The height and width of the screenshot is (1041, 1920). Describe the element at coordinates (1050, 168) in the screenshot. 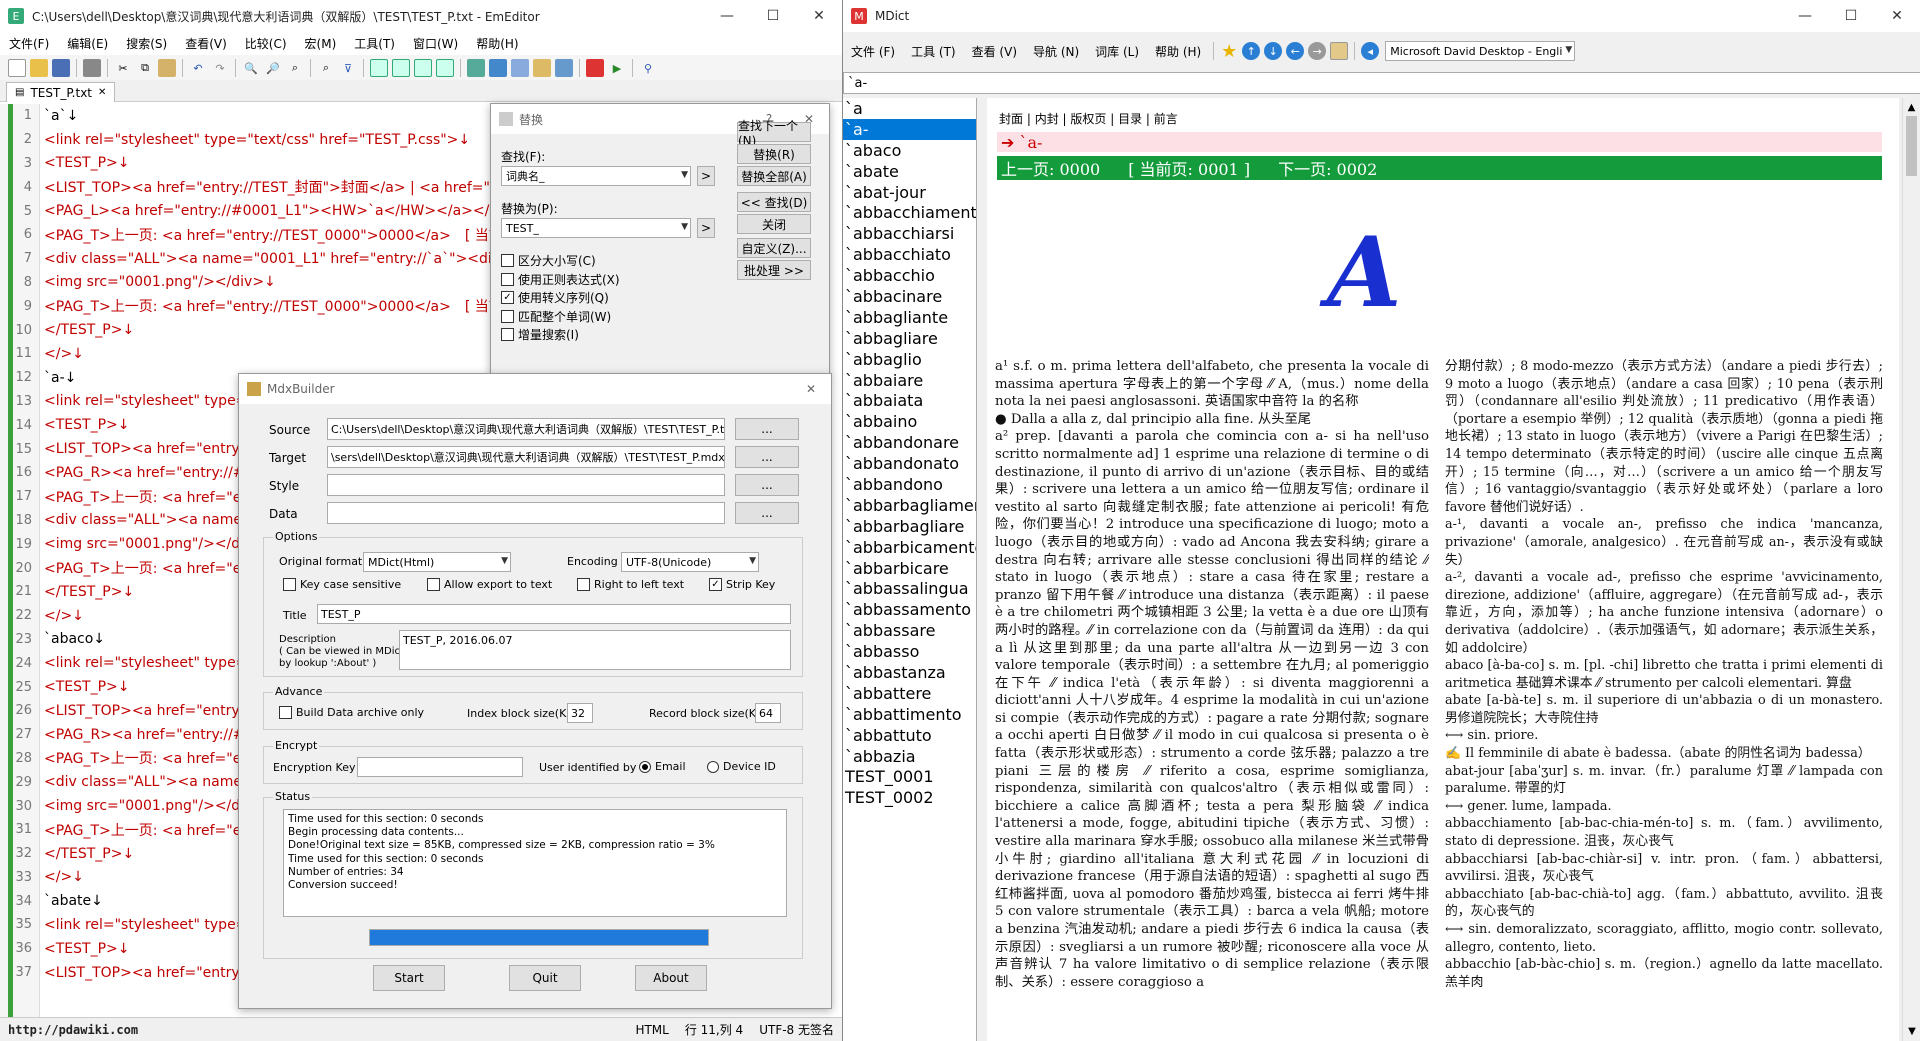

I see `prev-page-link: 上一页: 0000` at that location.